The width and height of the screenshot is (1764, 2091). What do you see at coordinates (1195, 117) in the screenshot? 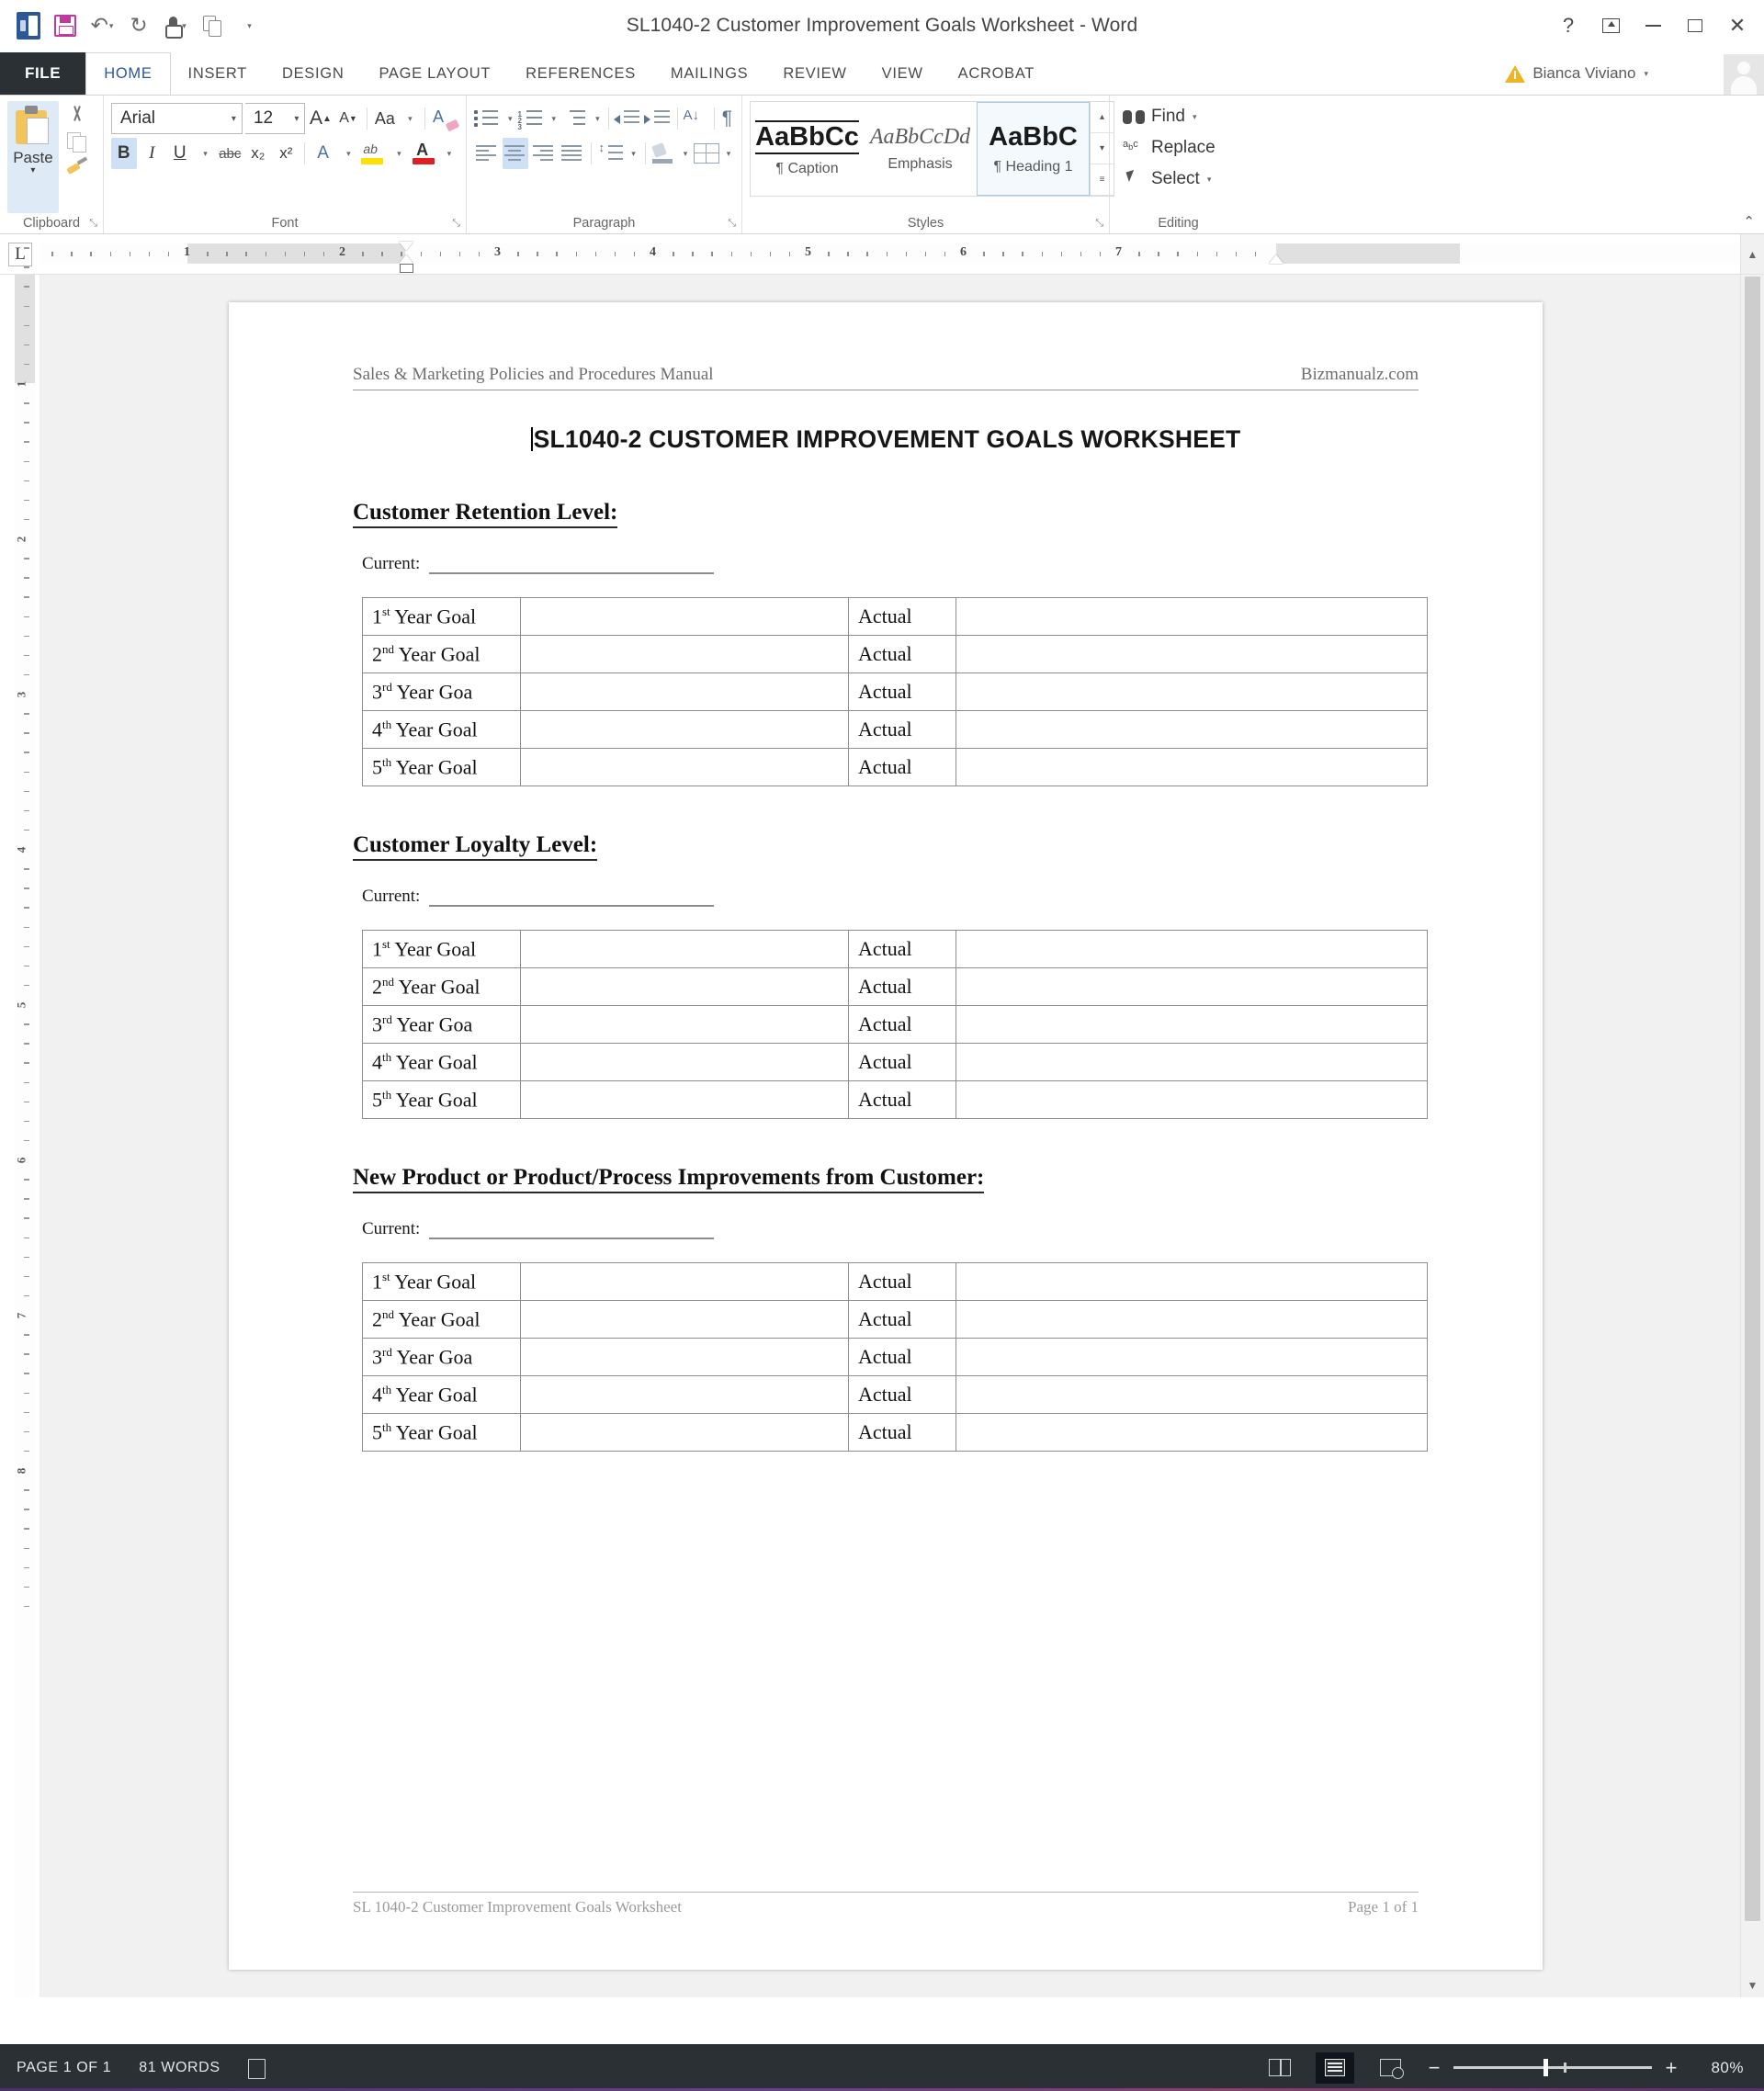
I see `find-chevron-down-icon: ▾` at bounding box center [1195, 117].